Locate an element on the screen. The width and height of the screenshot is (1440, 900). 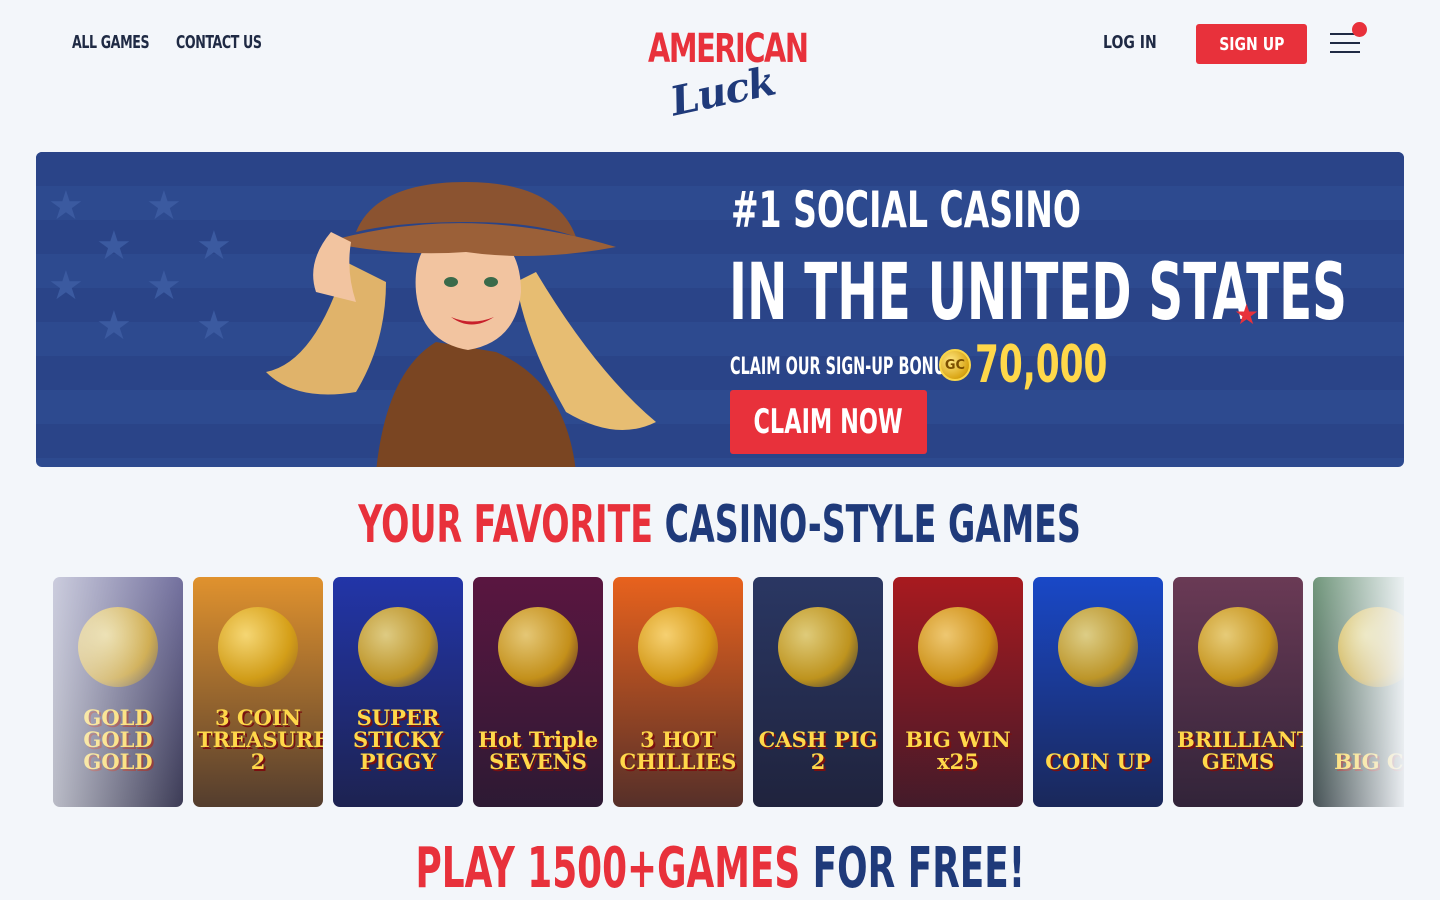
game-tile-name: BRILLIANT GEMS is located at coordinates (1240, 750).